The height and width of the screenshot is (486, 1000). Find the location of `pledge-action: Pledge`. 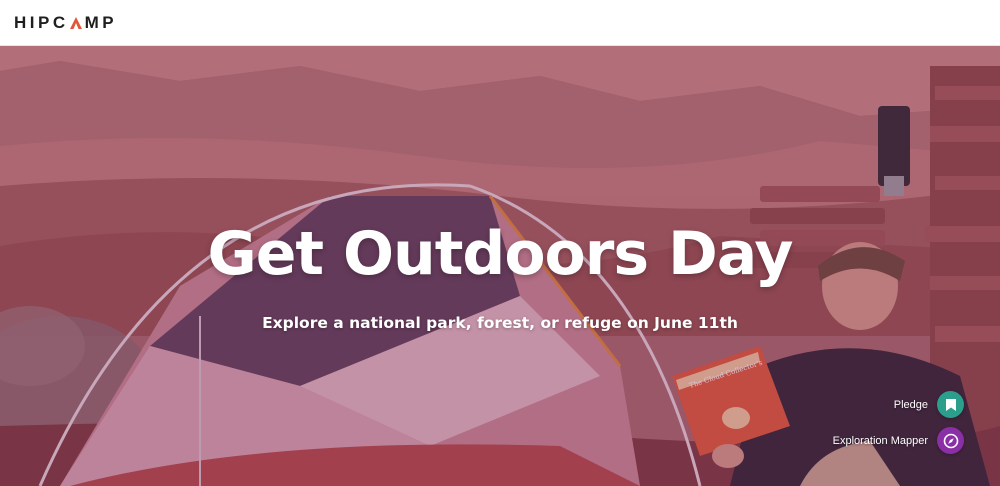

pledge-action: Pledge is located at coordinates (929, 404).